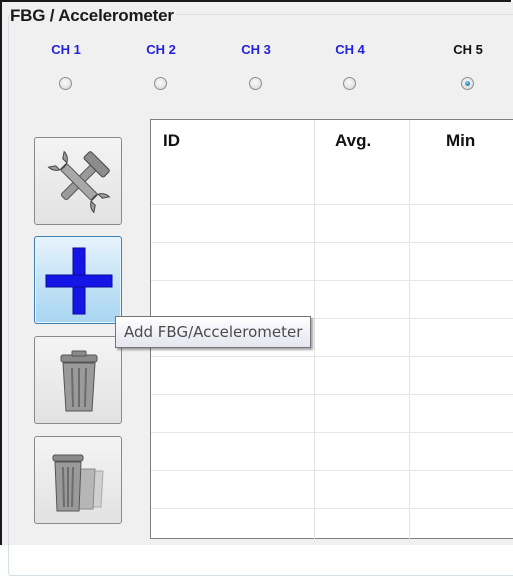 The height and width of the screenshot is (576, 513). What do you see at coordinates (349, 83) in the screenshot?
I see `channel-ch4-radio` at bounding box center [349, 83].